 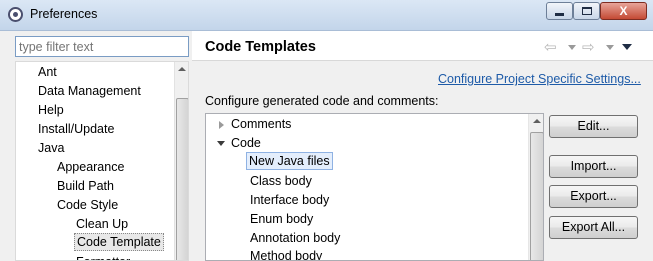 I want to click on tree-item-clean-up: Clean Up, so click(x=102, y=224).